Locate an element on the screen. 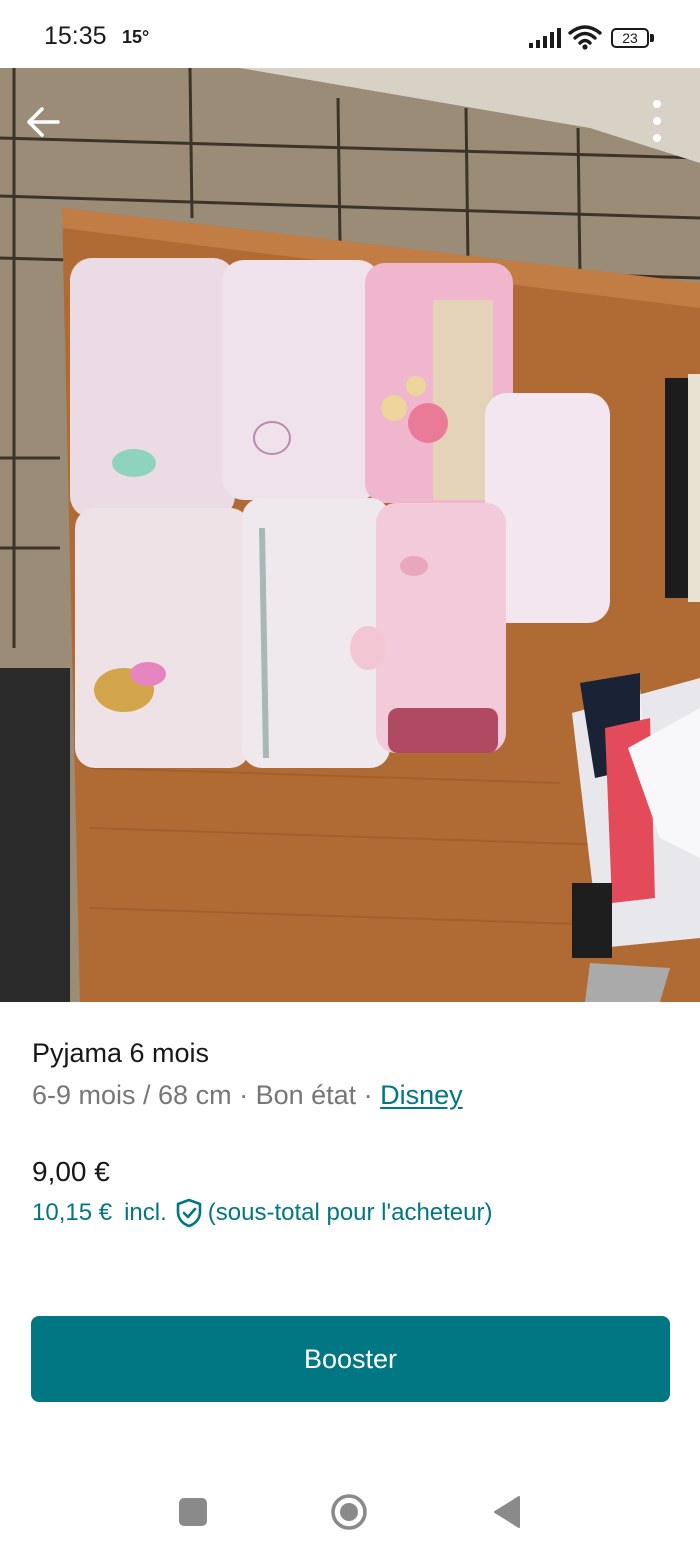  status-time: 15:35 is located at coordinates (75, 36).